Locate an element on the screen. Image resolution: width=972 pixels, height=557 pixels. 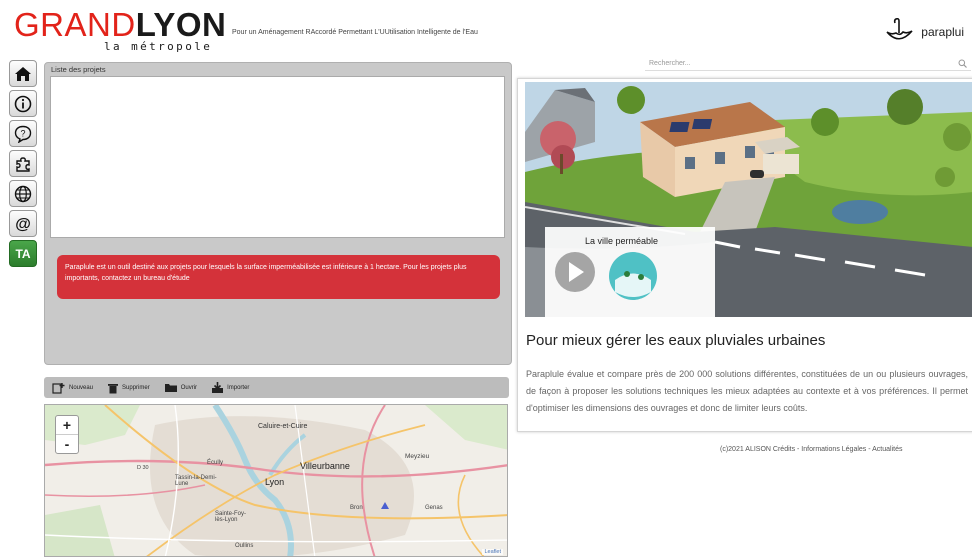
brand-name: paraplui is located at coordinates (942, 32).